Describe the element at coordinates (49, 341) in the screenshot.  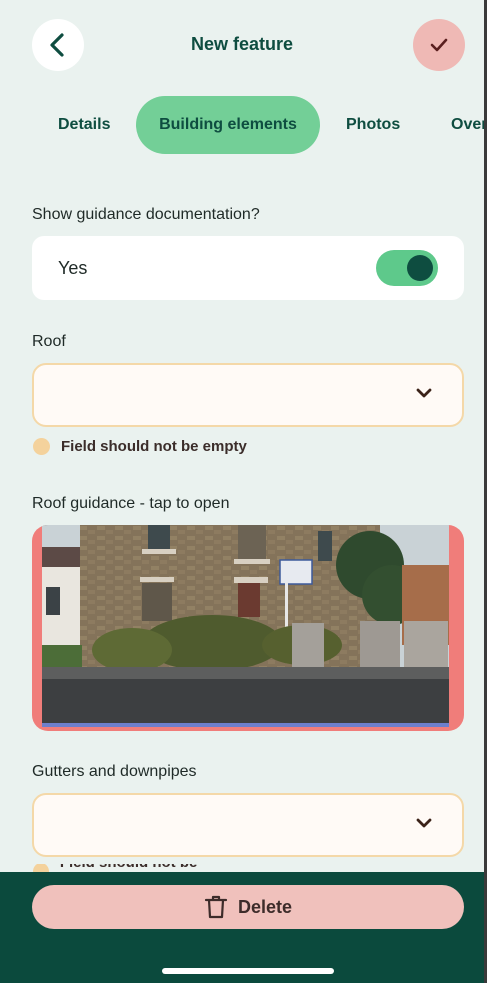
I see `roof-label: Roof` at that location.